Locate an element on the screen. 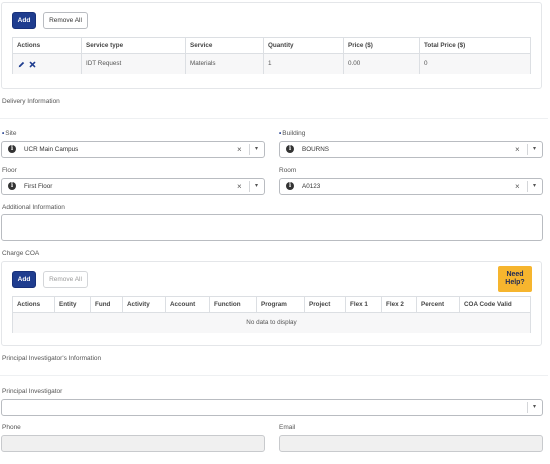  site-label: •Site is located at coordinates (9, 133).